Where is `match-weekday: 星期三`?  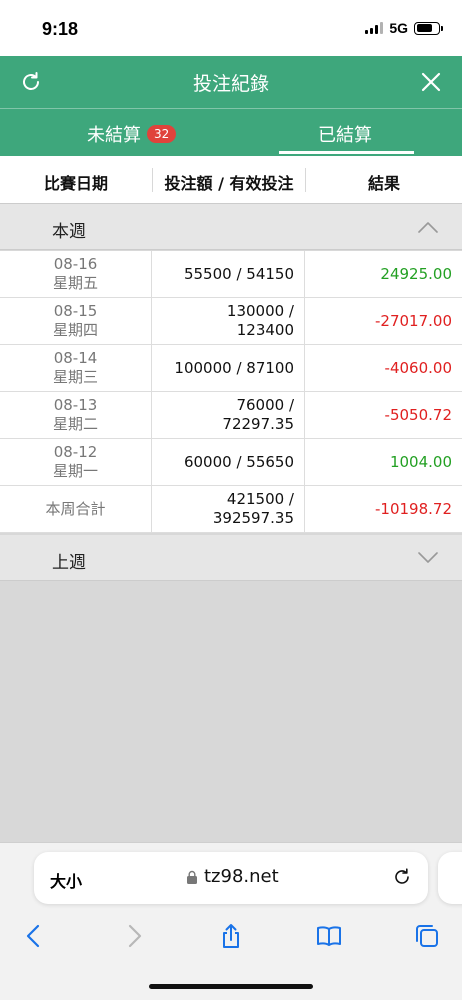 match-weekday: 星期三 is located at coordinates (75, 377).